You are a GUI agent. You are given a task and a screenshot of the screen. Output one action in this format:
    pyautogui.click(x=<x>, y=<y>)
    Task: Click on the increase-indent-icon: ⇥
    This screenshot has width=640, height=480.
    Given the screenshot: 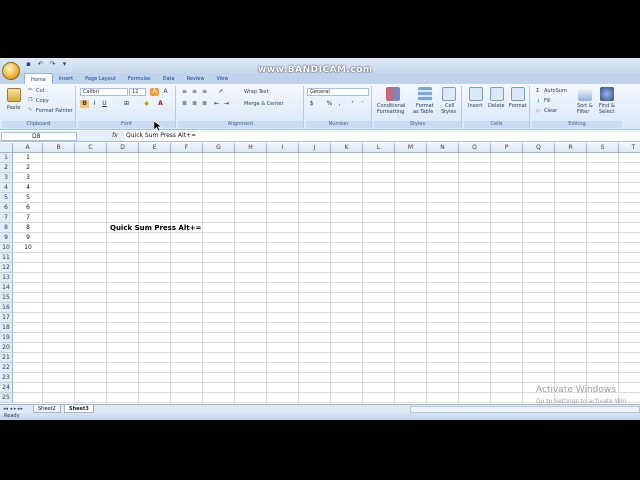 What is the action you would take?
    pyautogui.click(x=226, y=104)
    